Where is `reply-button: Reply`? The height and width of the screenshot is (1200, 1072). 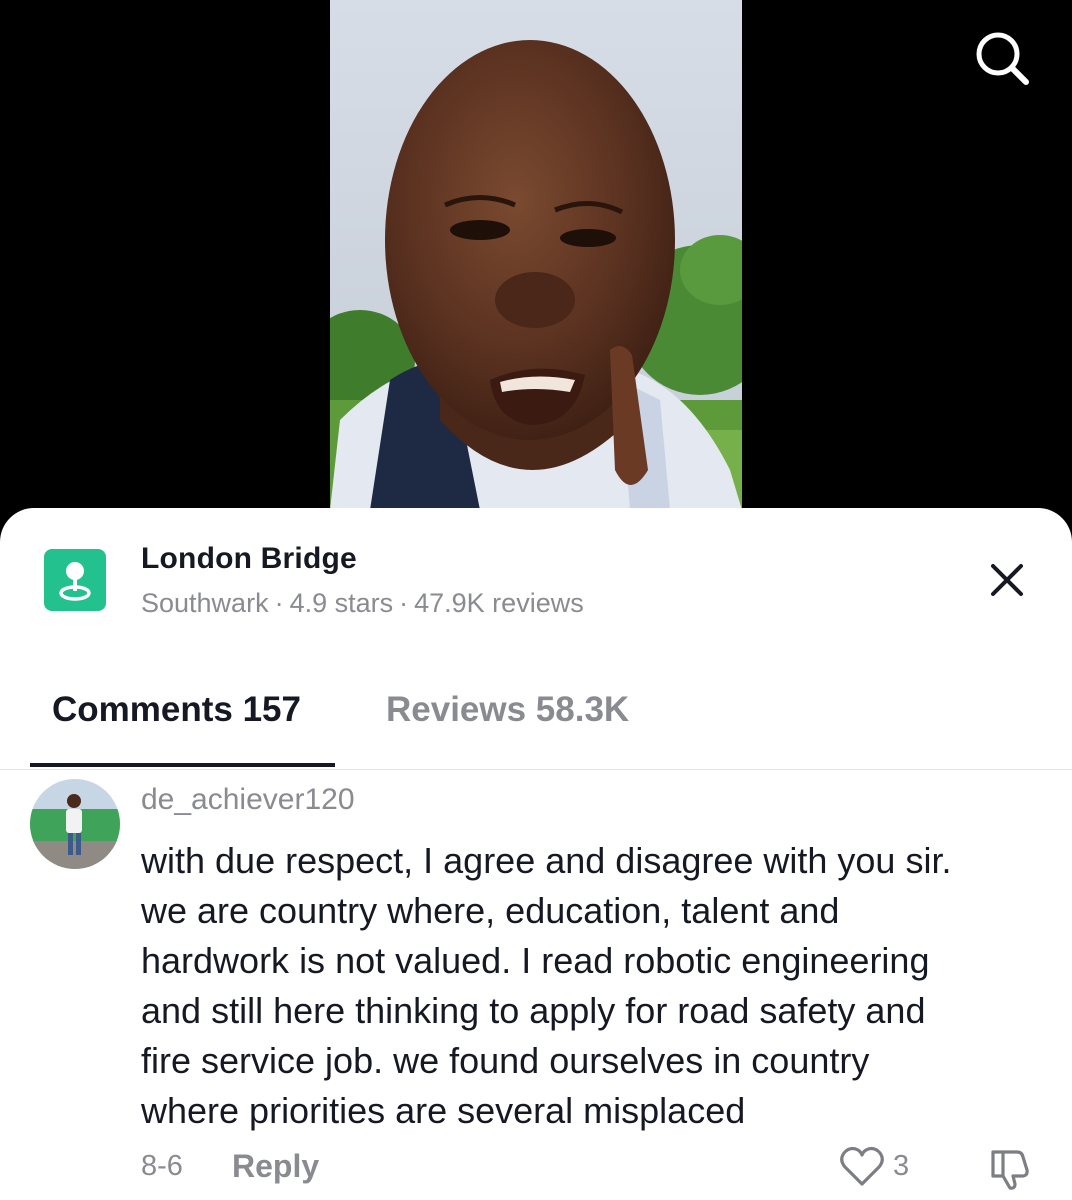 reply-button: Reply is located at coordinates (275, 1166).